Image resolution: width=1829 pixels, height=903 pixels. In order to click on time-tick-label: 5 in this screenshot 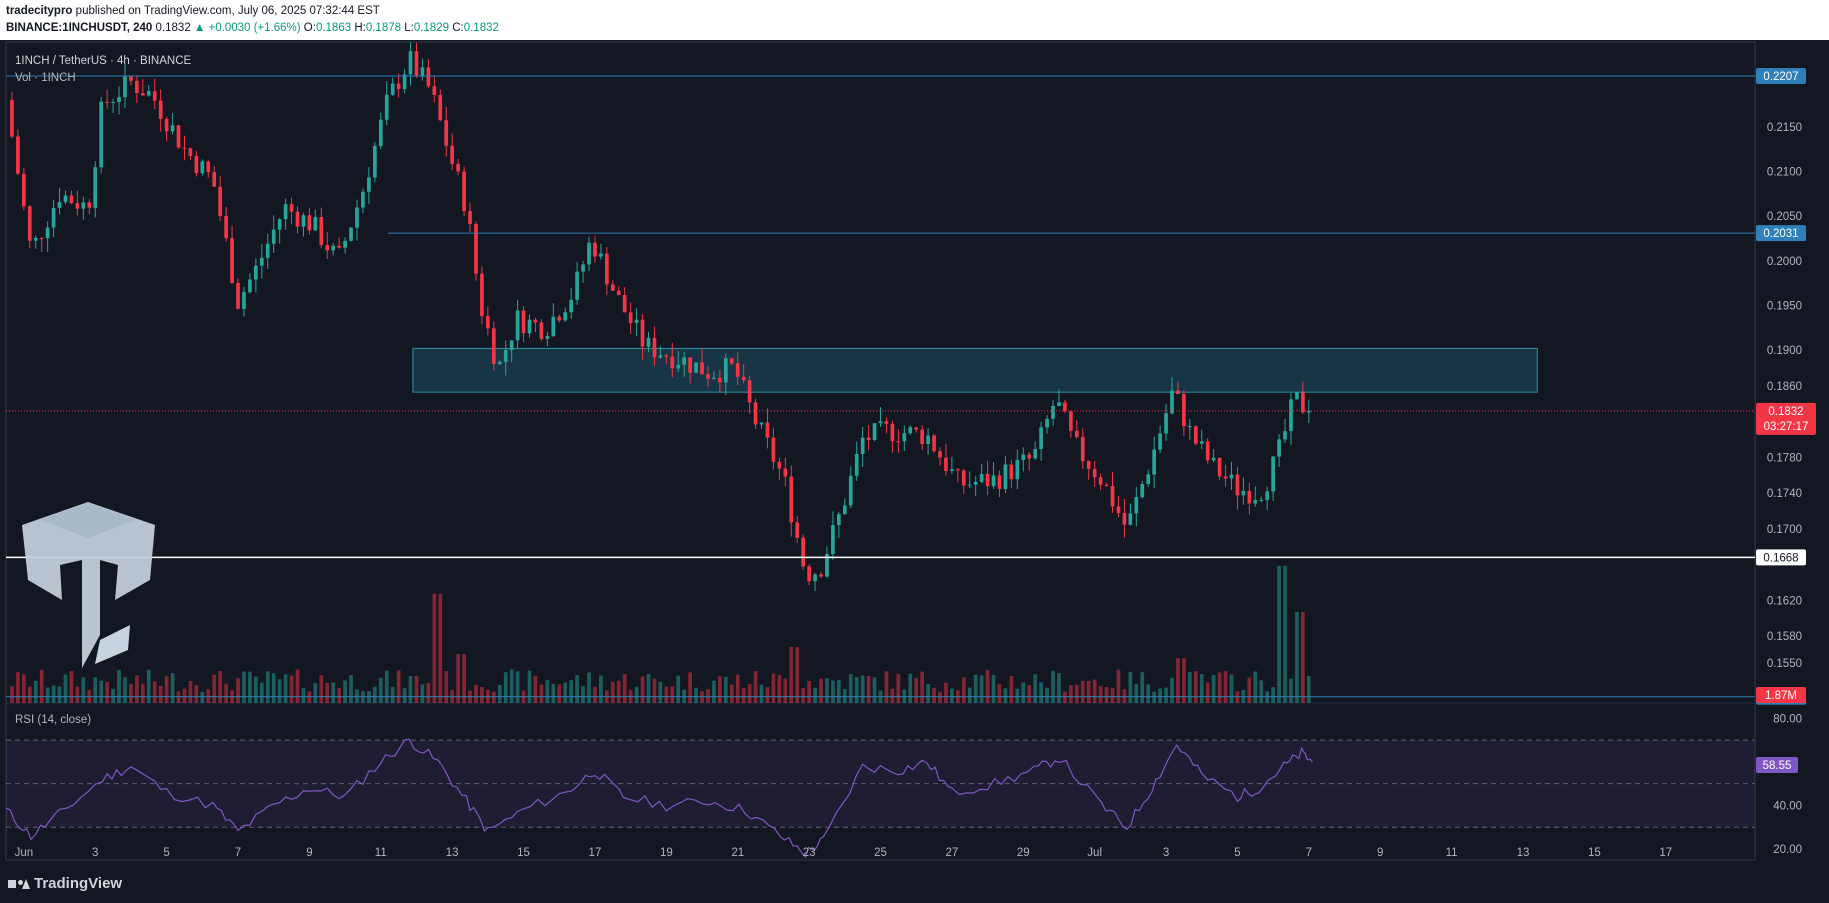, I will do `click(166, 853)`.